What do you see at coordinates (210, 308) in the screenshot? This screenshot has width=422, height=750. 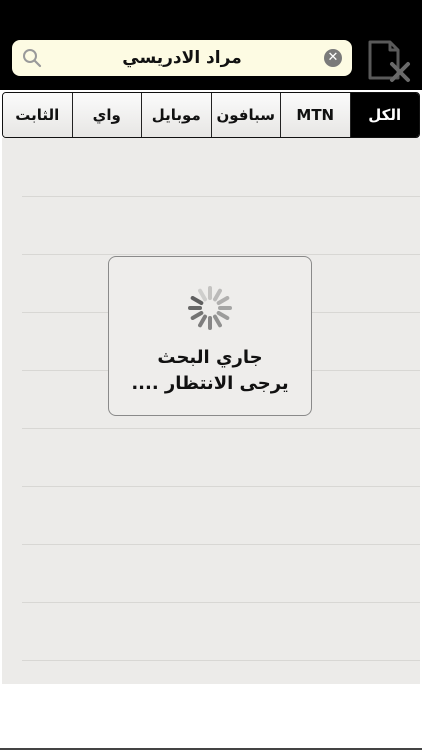 I see `spinner-icon` at bounding box center [210, 308].